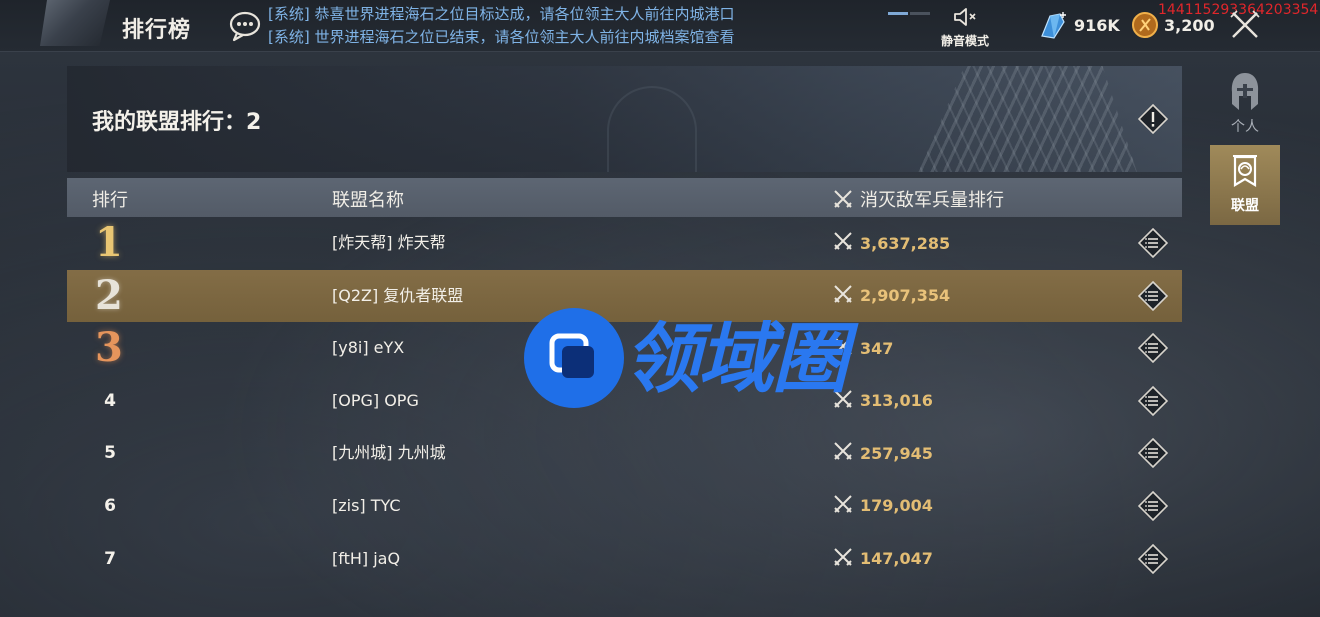  Describe the element at coordinates (574, 358) in the screenshot. I see `watermark-circle-icon` at that location.